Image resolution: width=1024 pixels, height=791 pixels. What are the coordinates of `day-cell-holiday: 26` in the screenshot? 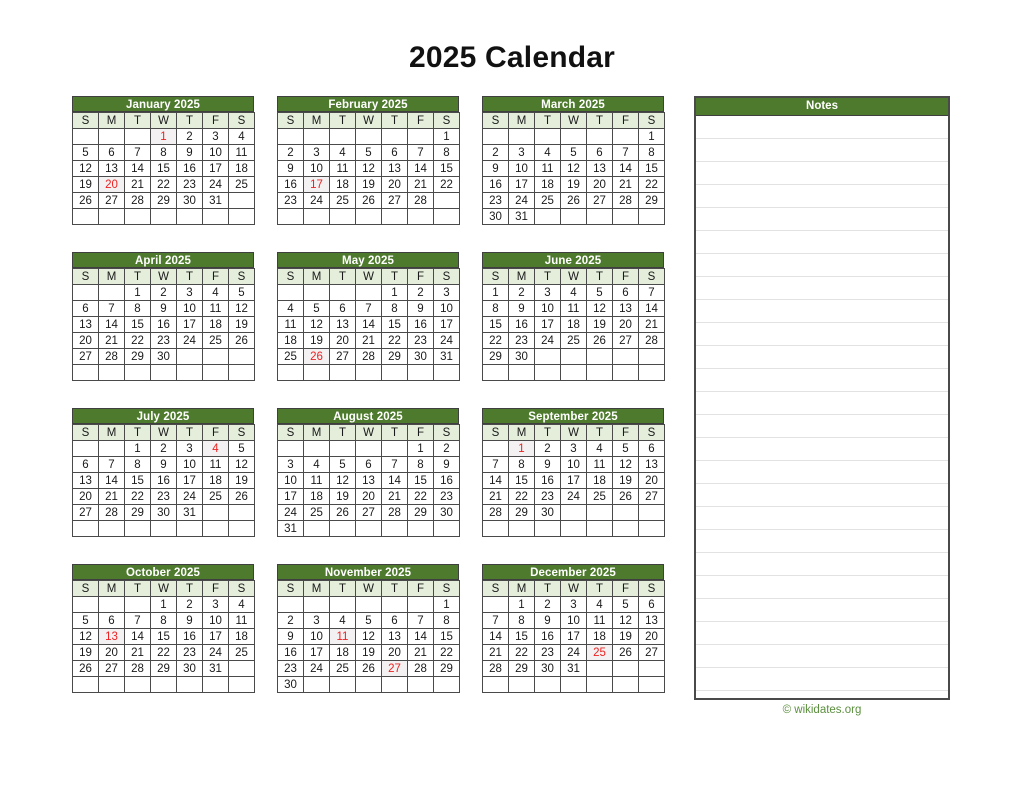 It's located at (316, 356).